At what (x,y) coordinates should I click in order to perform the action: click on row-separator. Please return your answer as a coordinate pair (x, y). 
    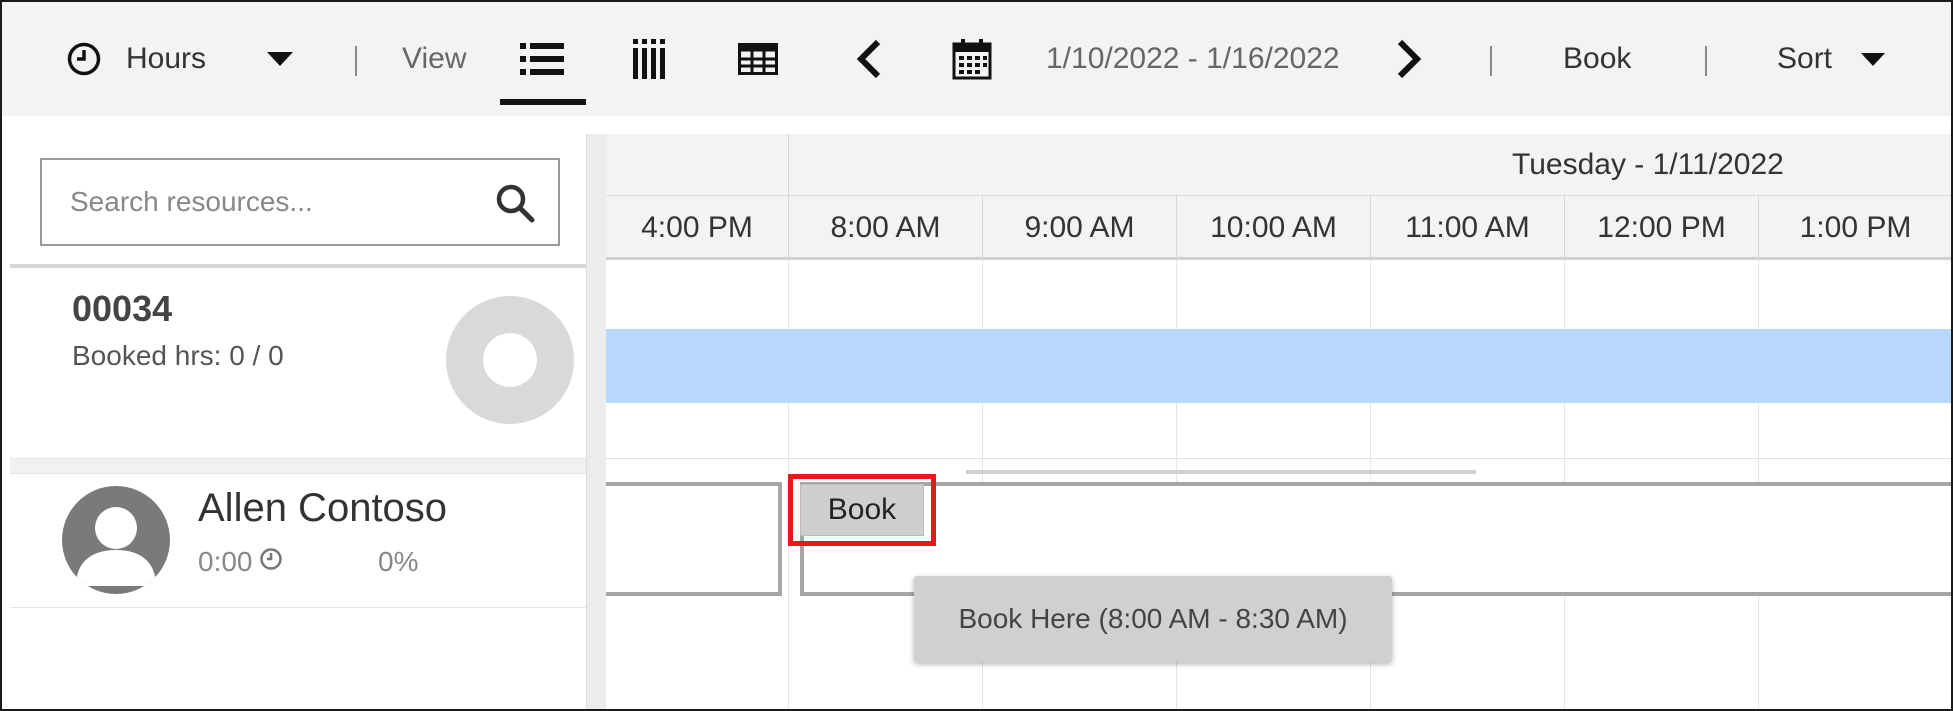
    Looking at the image, I should click on (298, 466).